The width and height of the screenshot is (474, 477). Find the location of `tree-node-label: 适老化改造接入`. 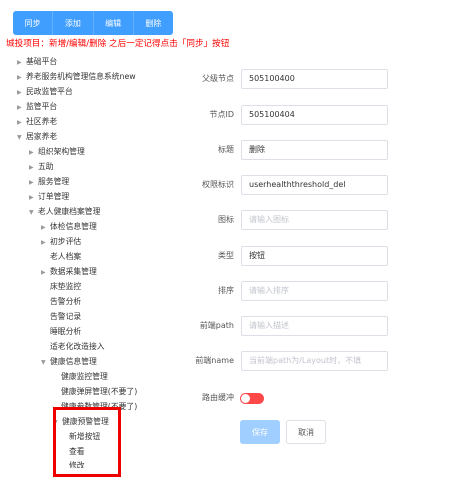

tree-node-label: 适老化改造接入 is located at coordinates (77, 346).